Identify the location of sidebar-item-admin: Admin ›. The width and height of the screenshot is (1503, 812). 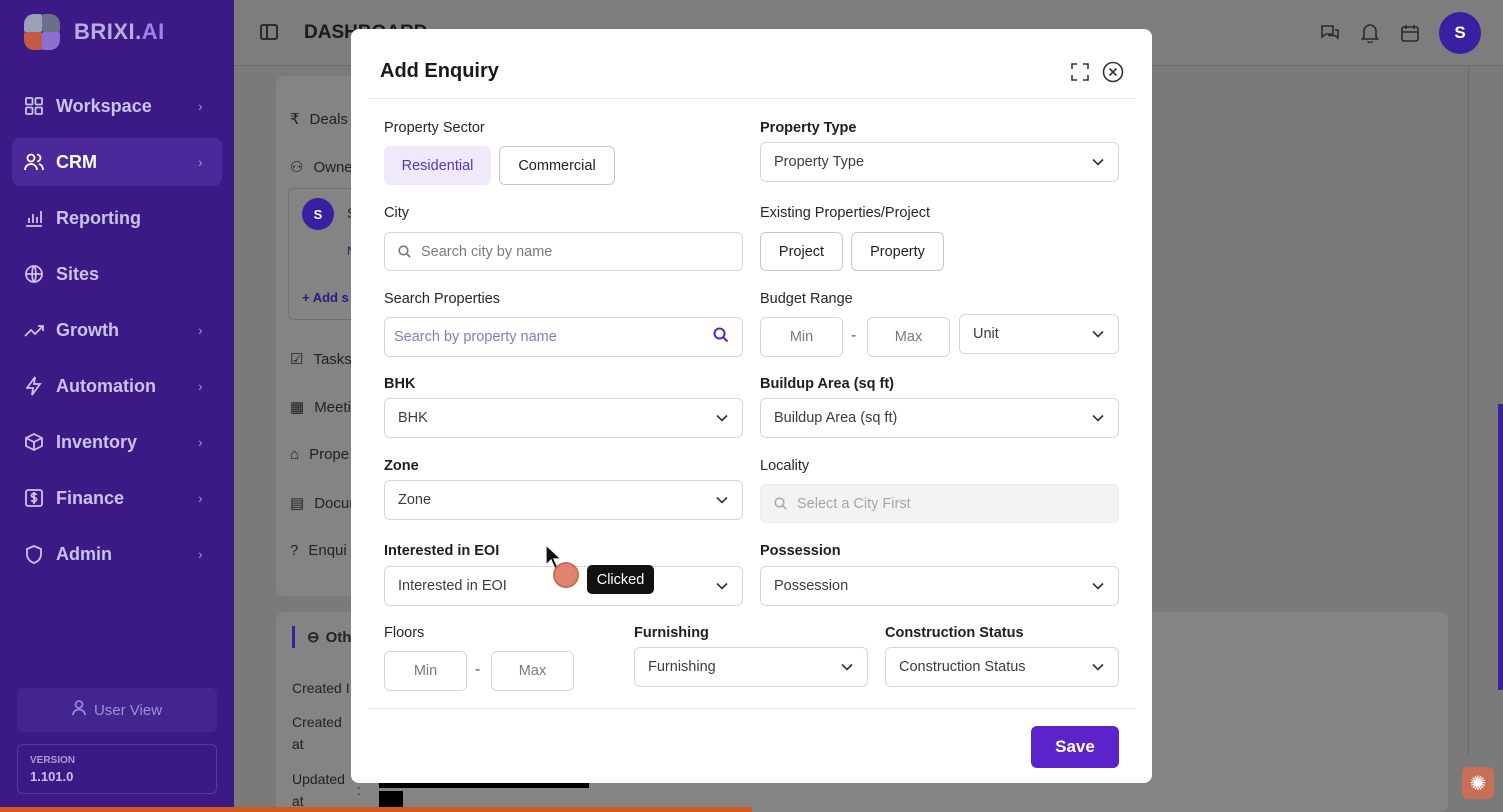
(117, 554).